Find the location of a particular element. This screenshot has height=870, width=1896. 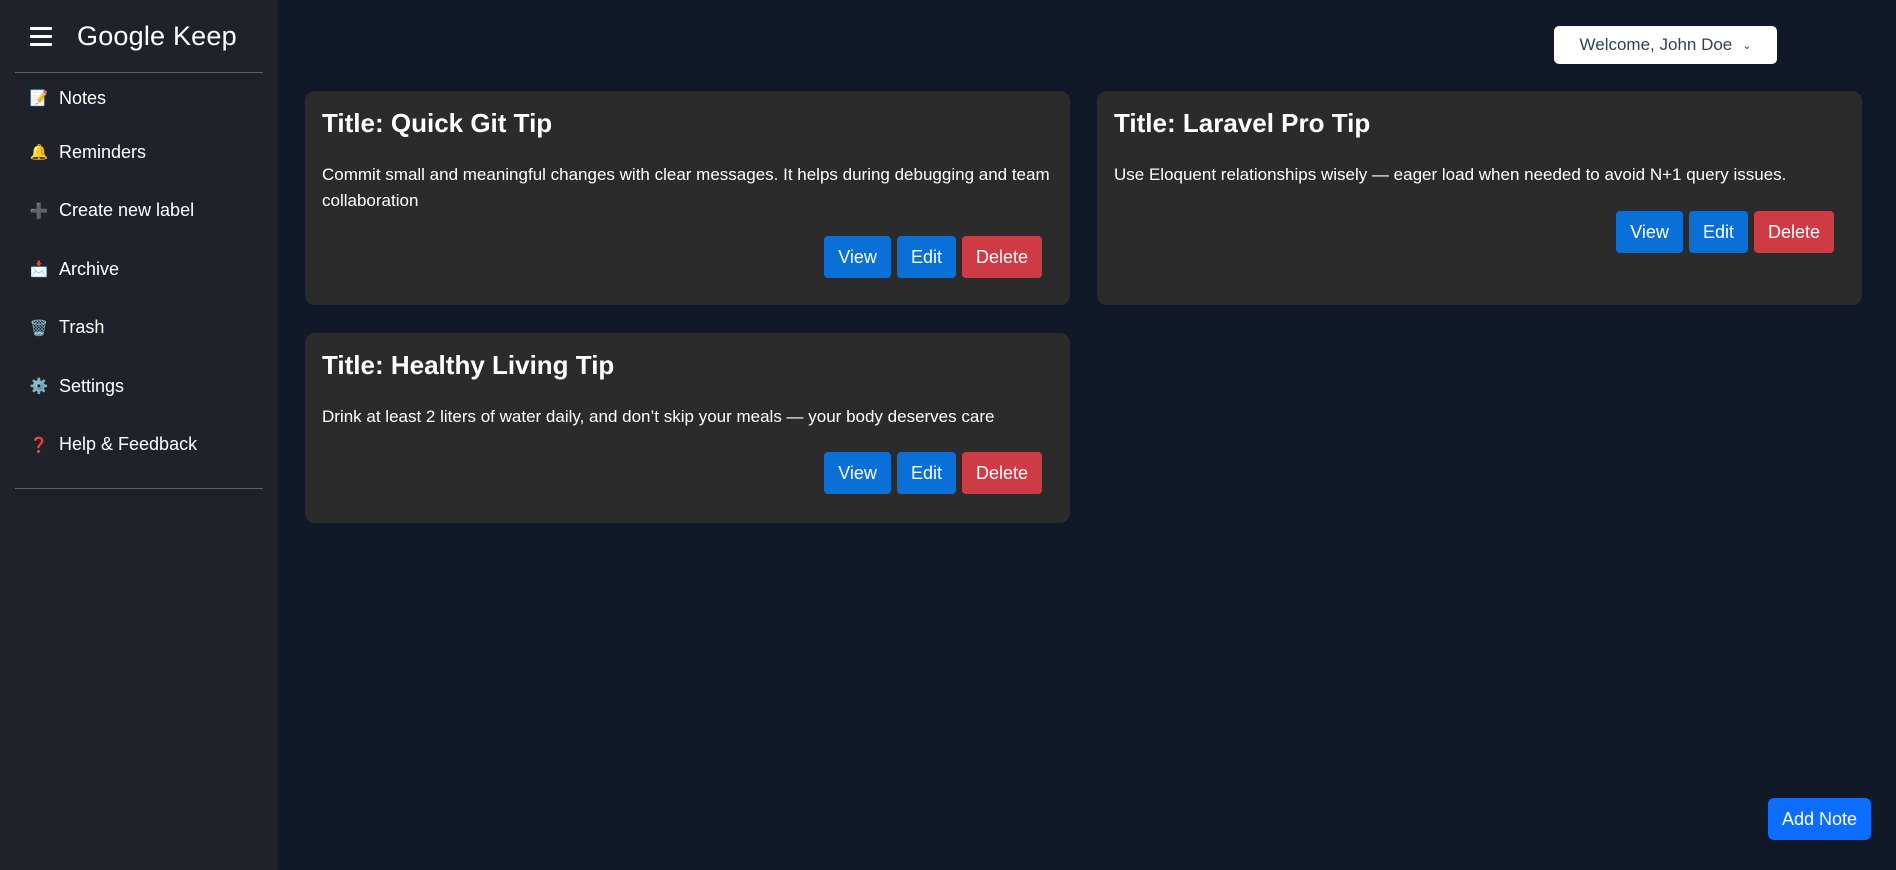

sidebar-item-settings: ⚙️ Settings is located at coordinates (139, 386).